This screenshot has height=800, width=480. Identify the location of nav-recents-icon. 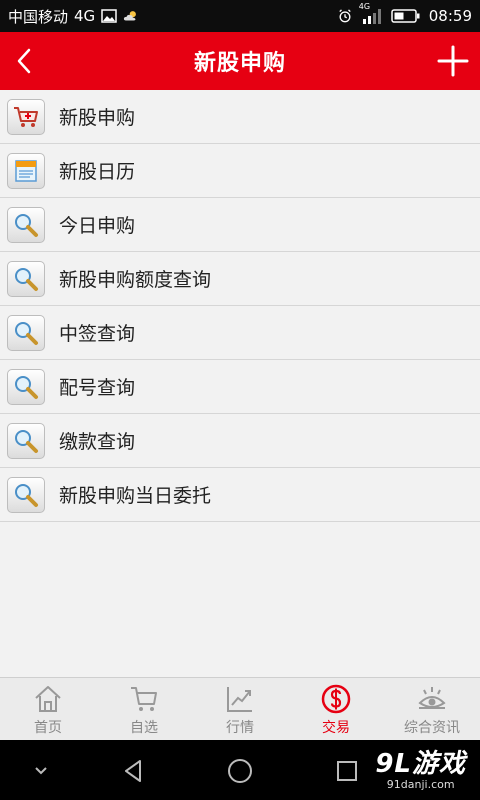
(347, 771).